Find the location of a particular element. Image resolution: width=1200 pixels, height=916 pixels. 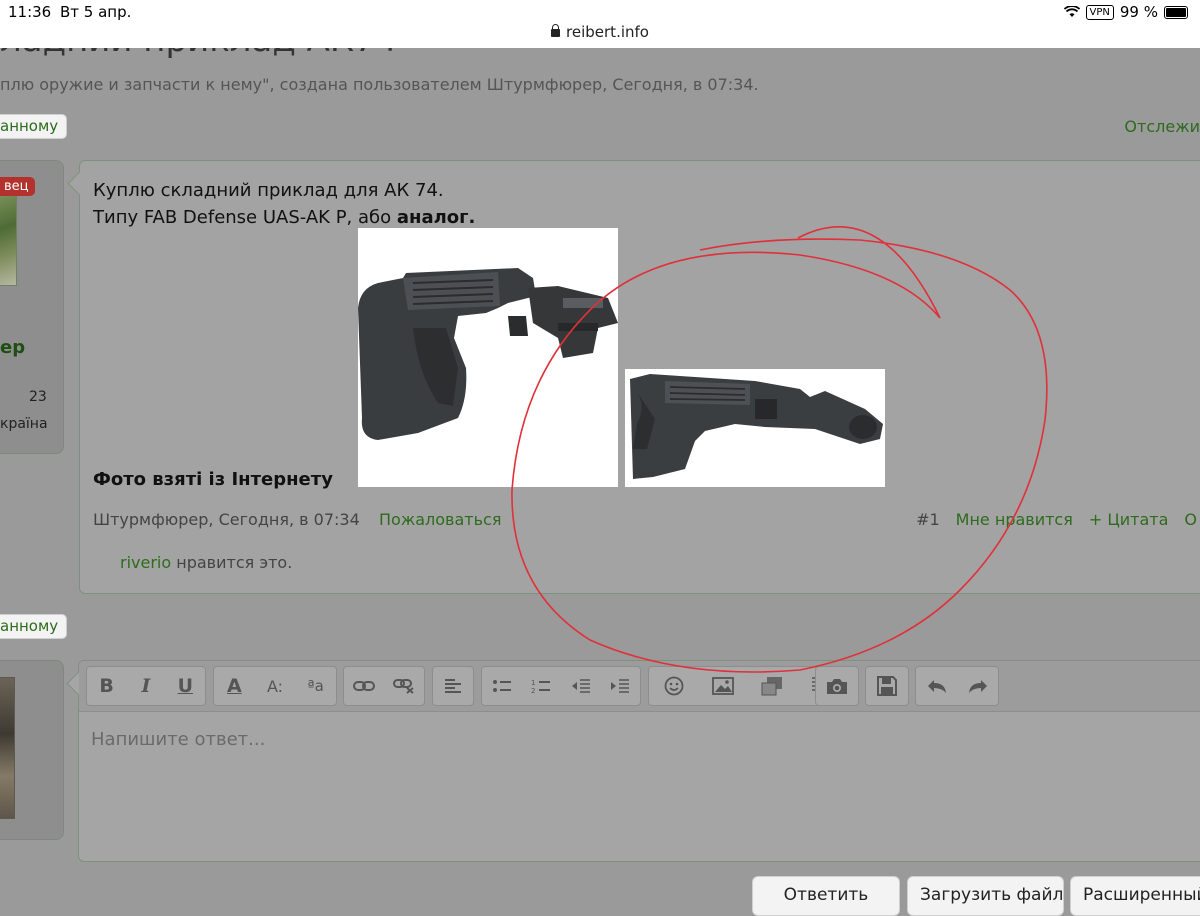

address-bar: reibert.info is located at coordinates (600, 32).